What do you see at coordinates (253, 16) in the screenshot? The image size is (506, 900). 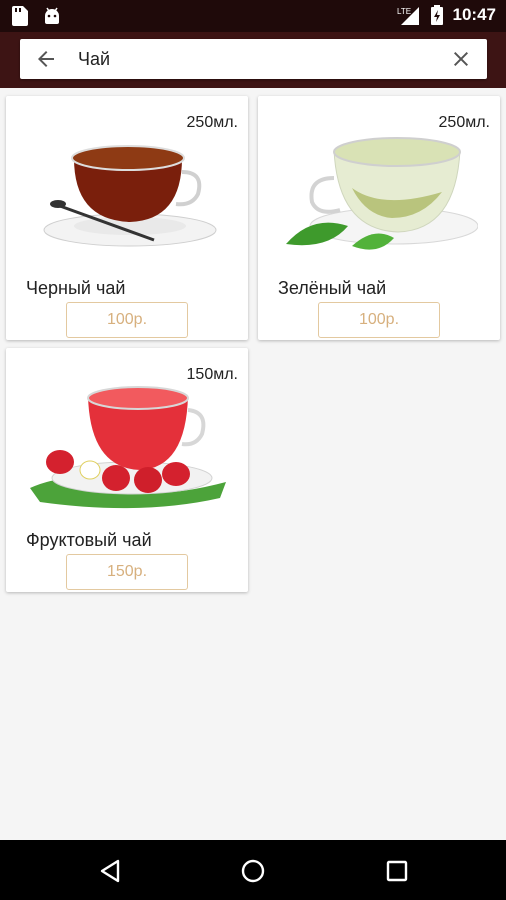 I see `status-bar: LTE 10:47` at bounding box center [253, 16].